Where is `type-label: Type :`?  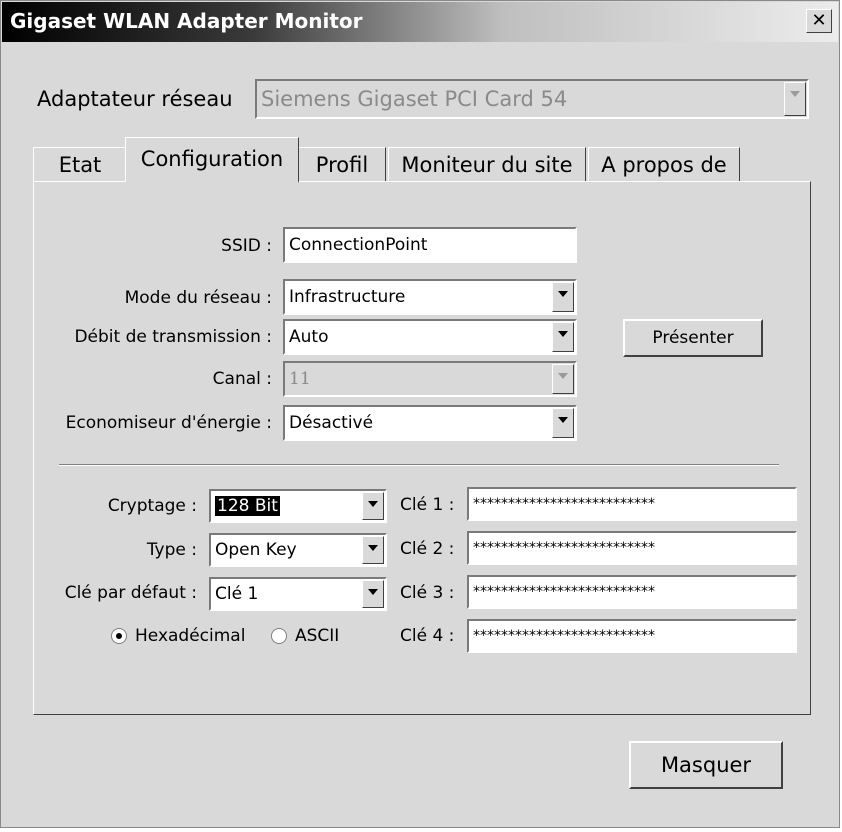
type-label: Type : is located at coordinates (171, 550).